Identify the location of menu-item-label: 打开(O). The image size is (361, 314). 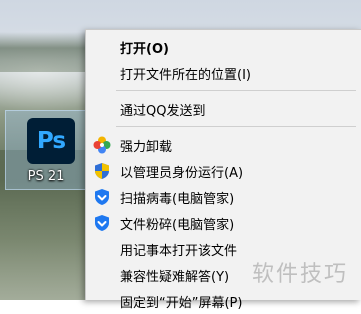
(144, 49).